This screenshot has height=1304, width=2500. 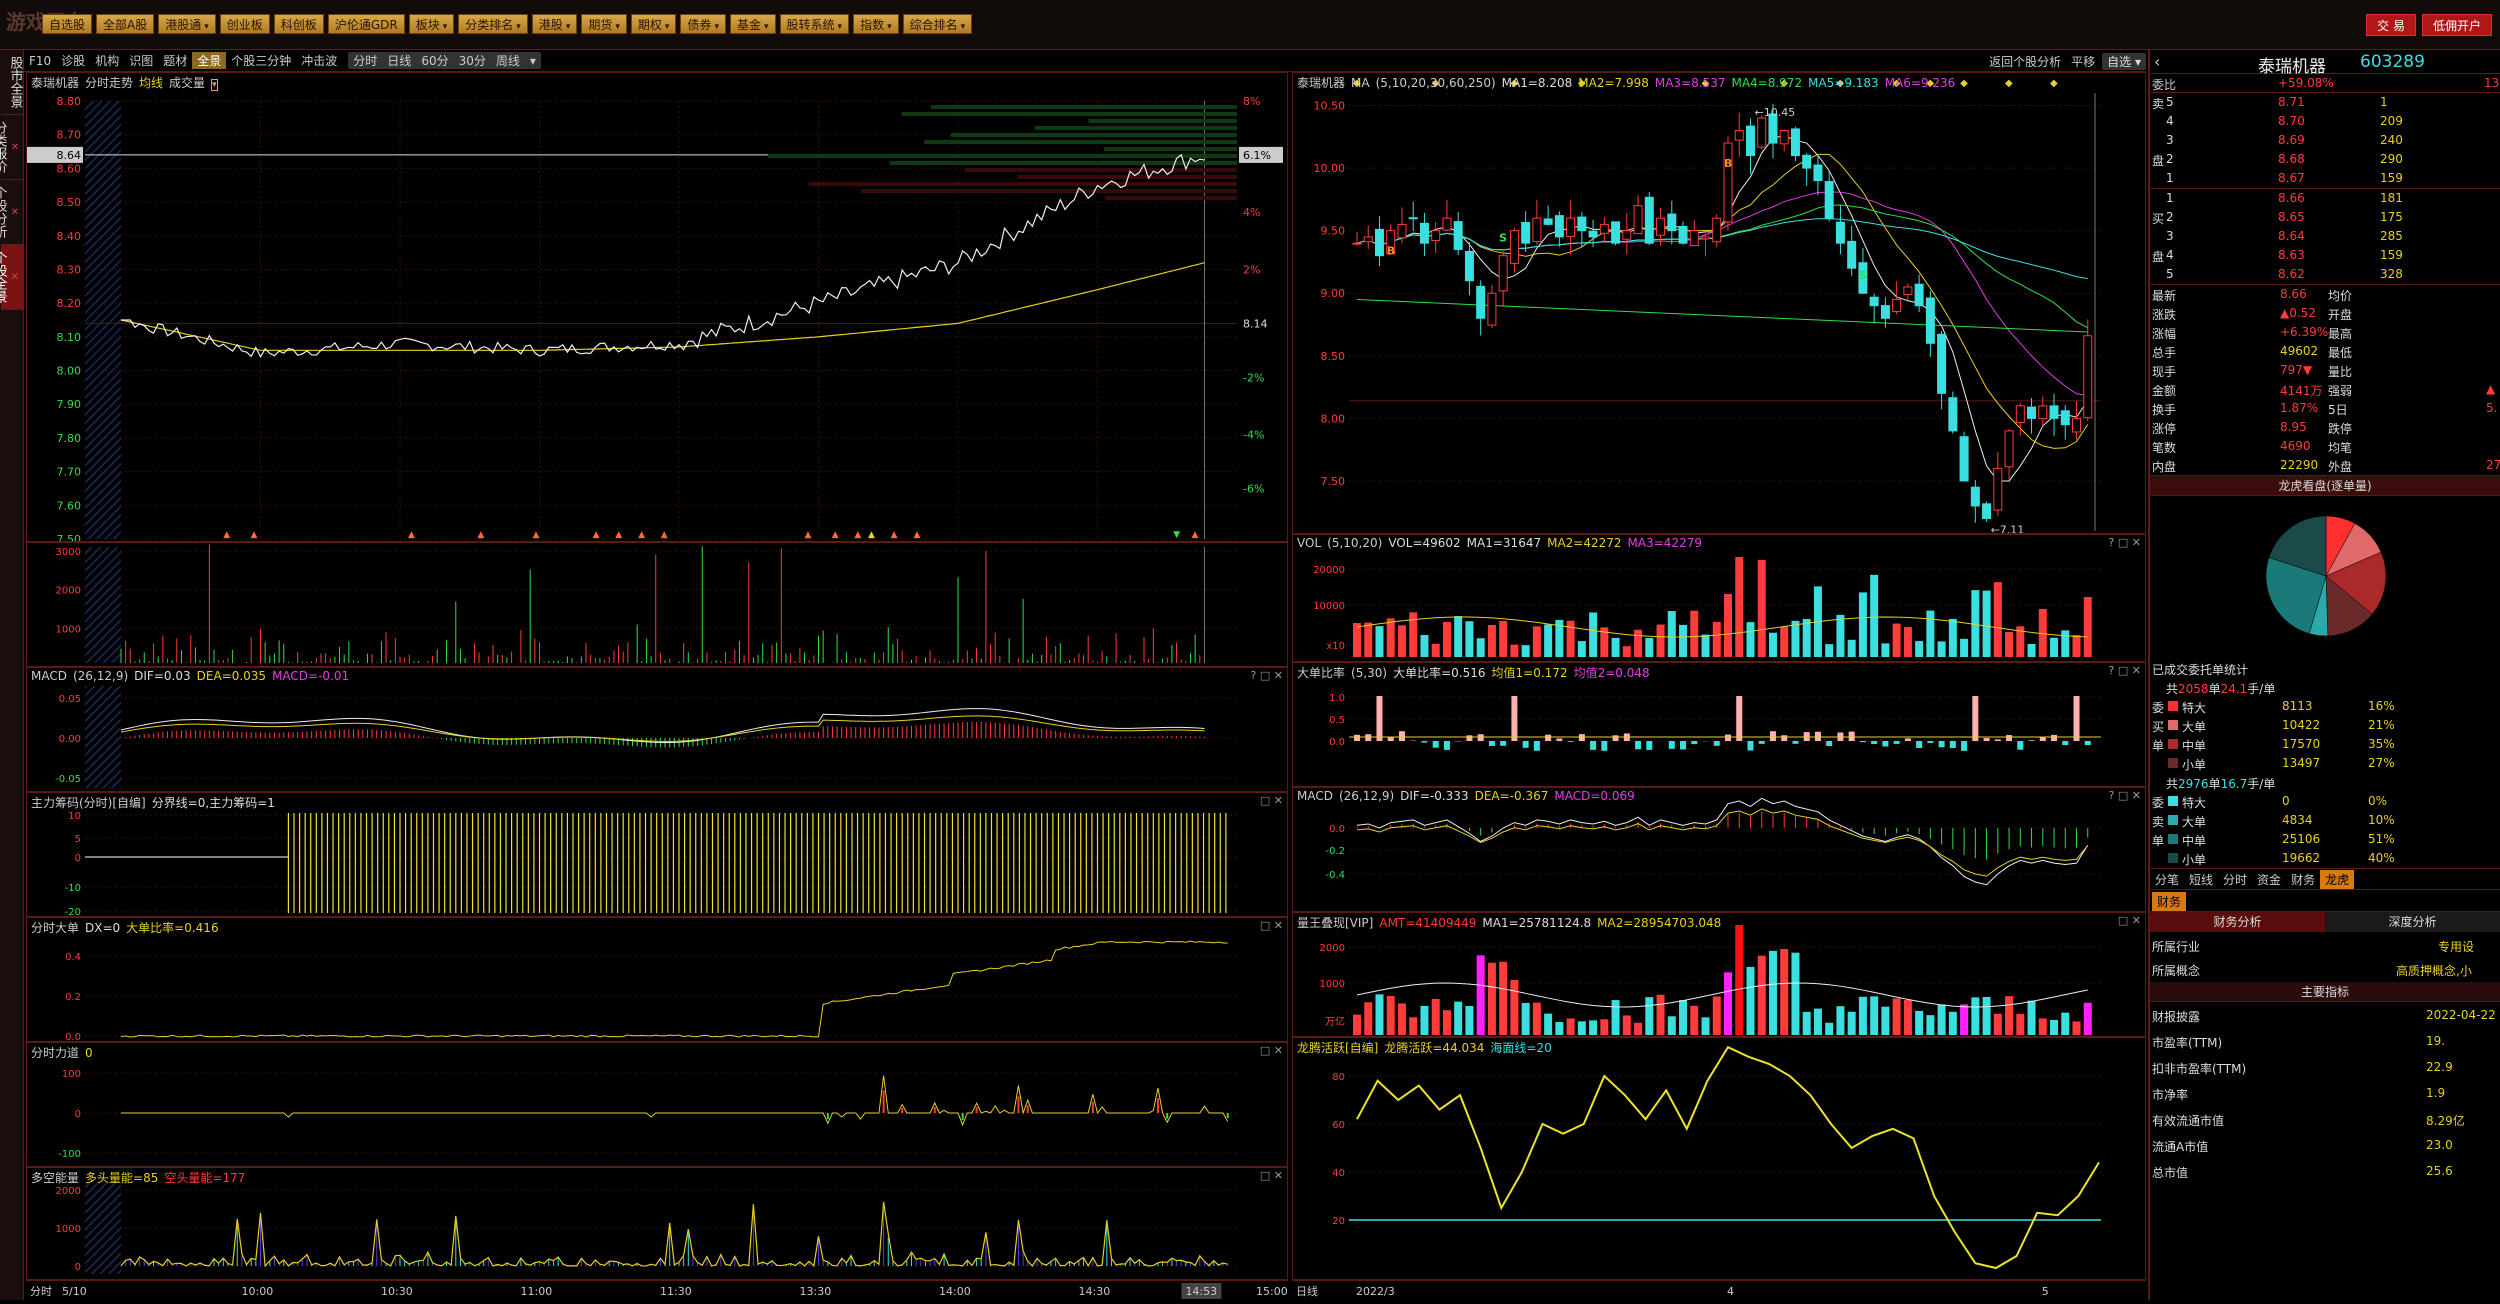 What do you see at coordinates (654, 24) in the screenshot?
I see `market-button: 期权▾` at bounding box center [654, 24].